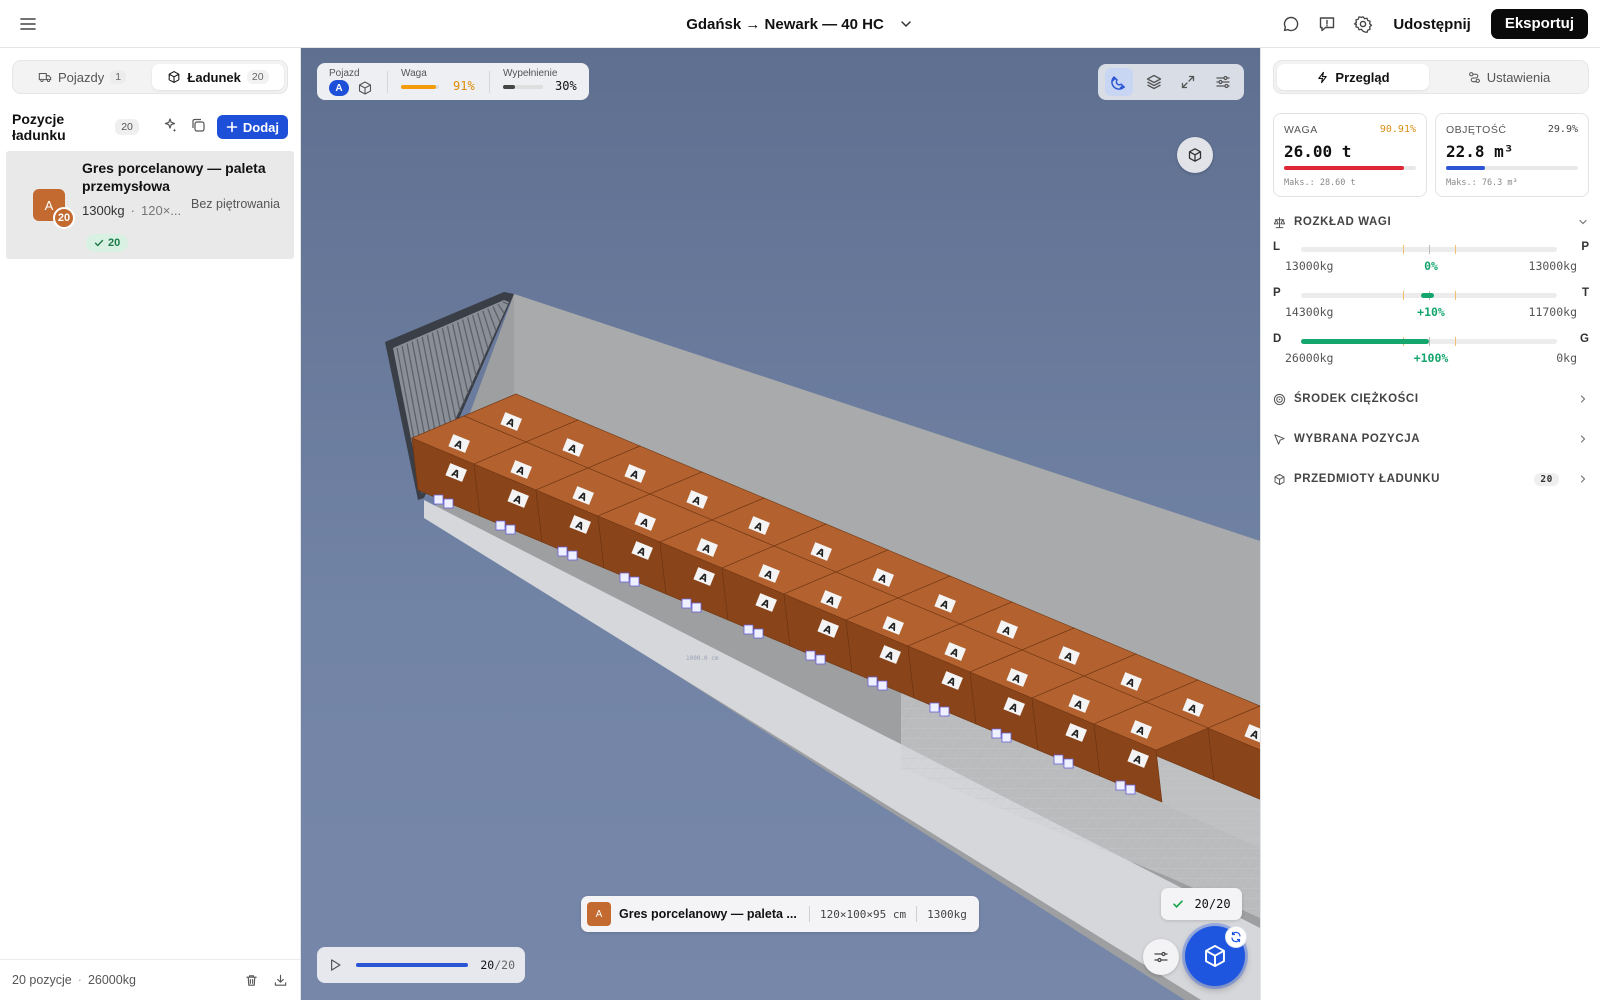  I want to click on animation-player: 20/20, so click(421, 965).